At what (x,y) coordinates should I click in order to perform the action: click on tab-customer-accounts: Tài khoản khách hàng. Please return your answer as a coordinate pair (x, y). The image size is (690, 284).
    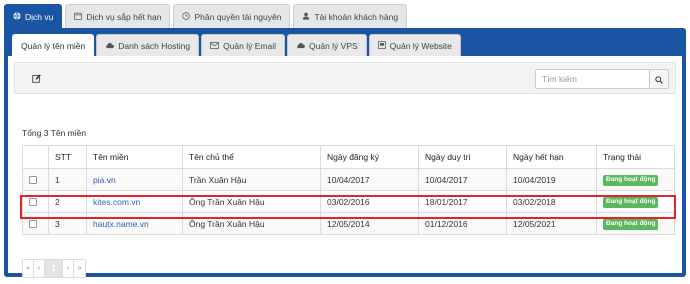
    Looking at the image, I should click on (350, 16).